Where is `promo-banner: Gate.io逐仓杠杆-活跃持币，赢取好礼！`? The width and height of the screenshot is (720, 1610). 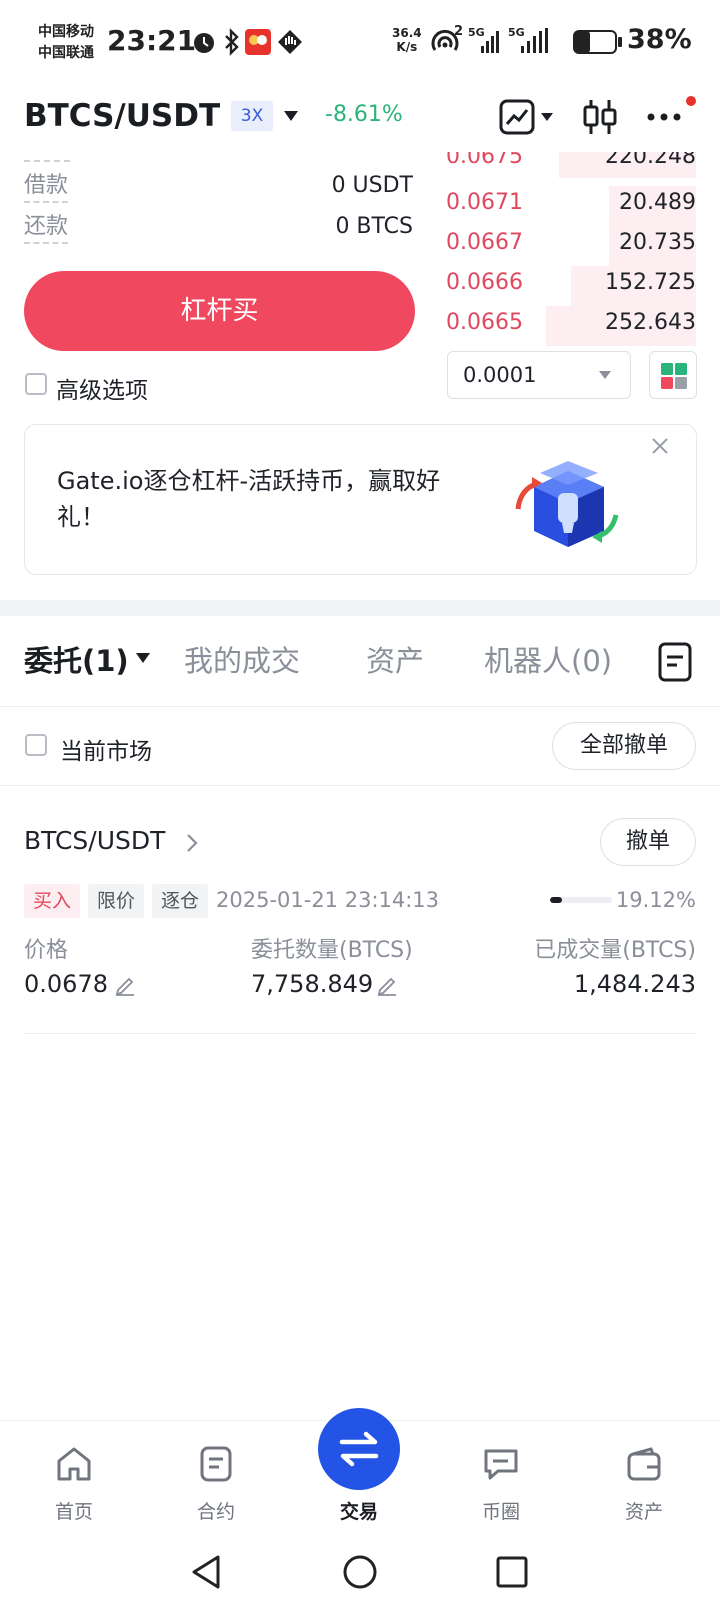
promo-banner: Gate.io逐仓杠杆-活跃持币，赢取好礼！ is located at coordinates (360, 499).